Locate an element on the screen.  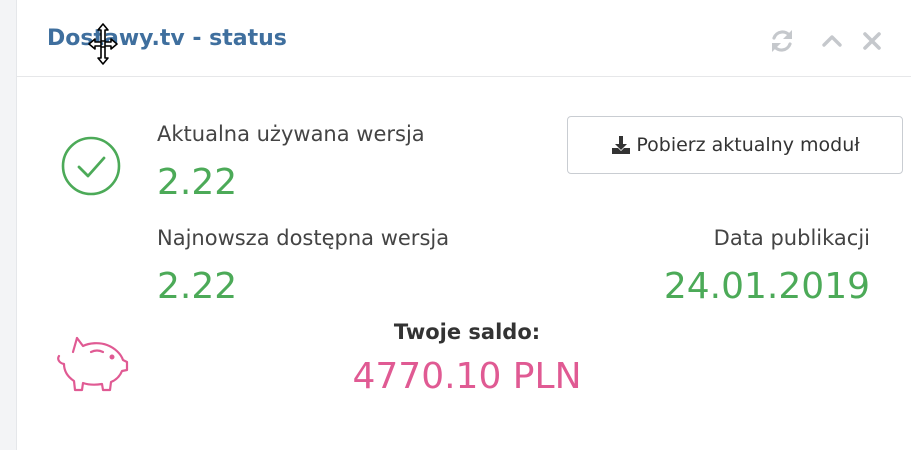
refresh-icon is located at coordinates (782, 41).